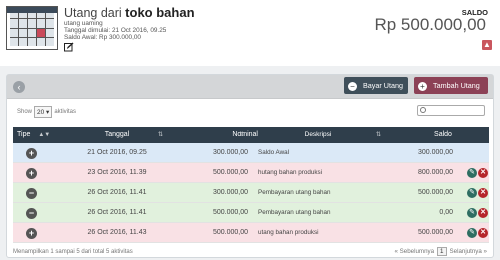 This screenshot has height=260, width=500. I want to click on page-size-select: 20 ▾, so click(43, 112).